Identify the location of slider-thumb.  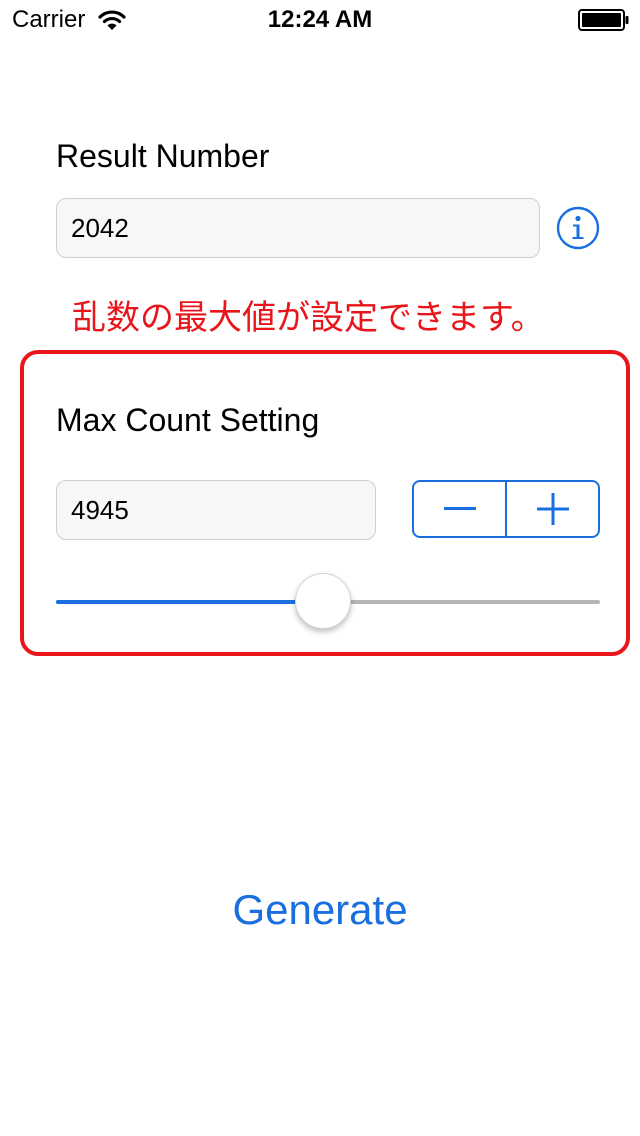
(322, 601).